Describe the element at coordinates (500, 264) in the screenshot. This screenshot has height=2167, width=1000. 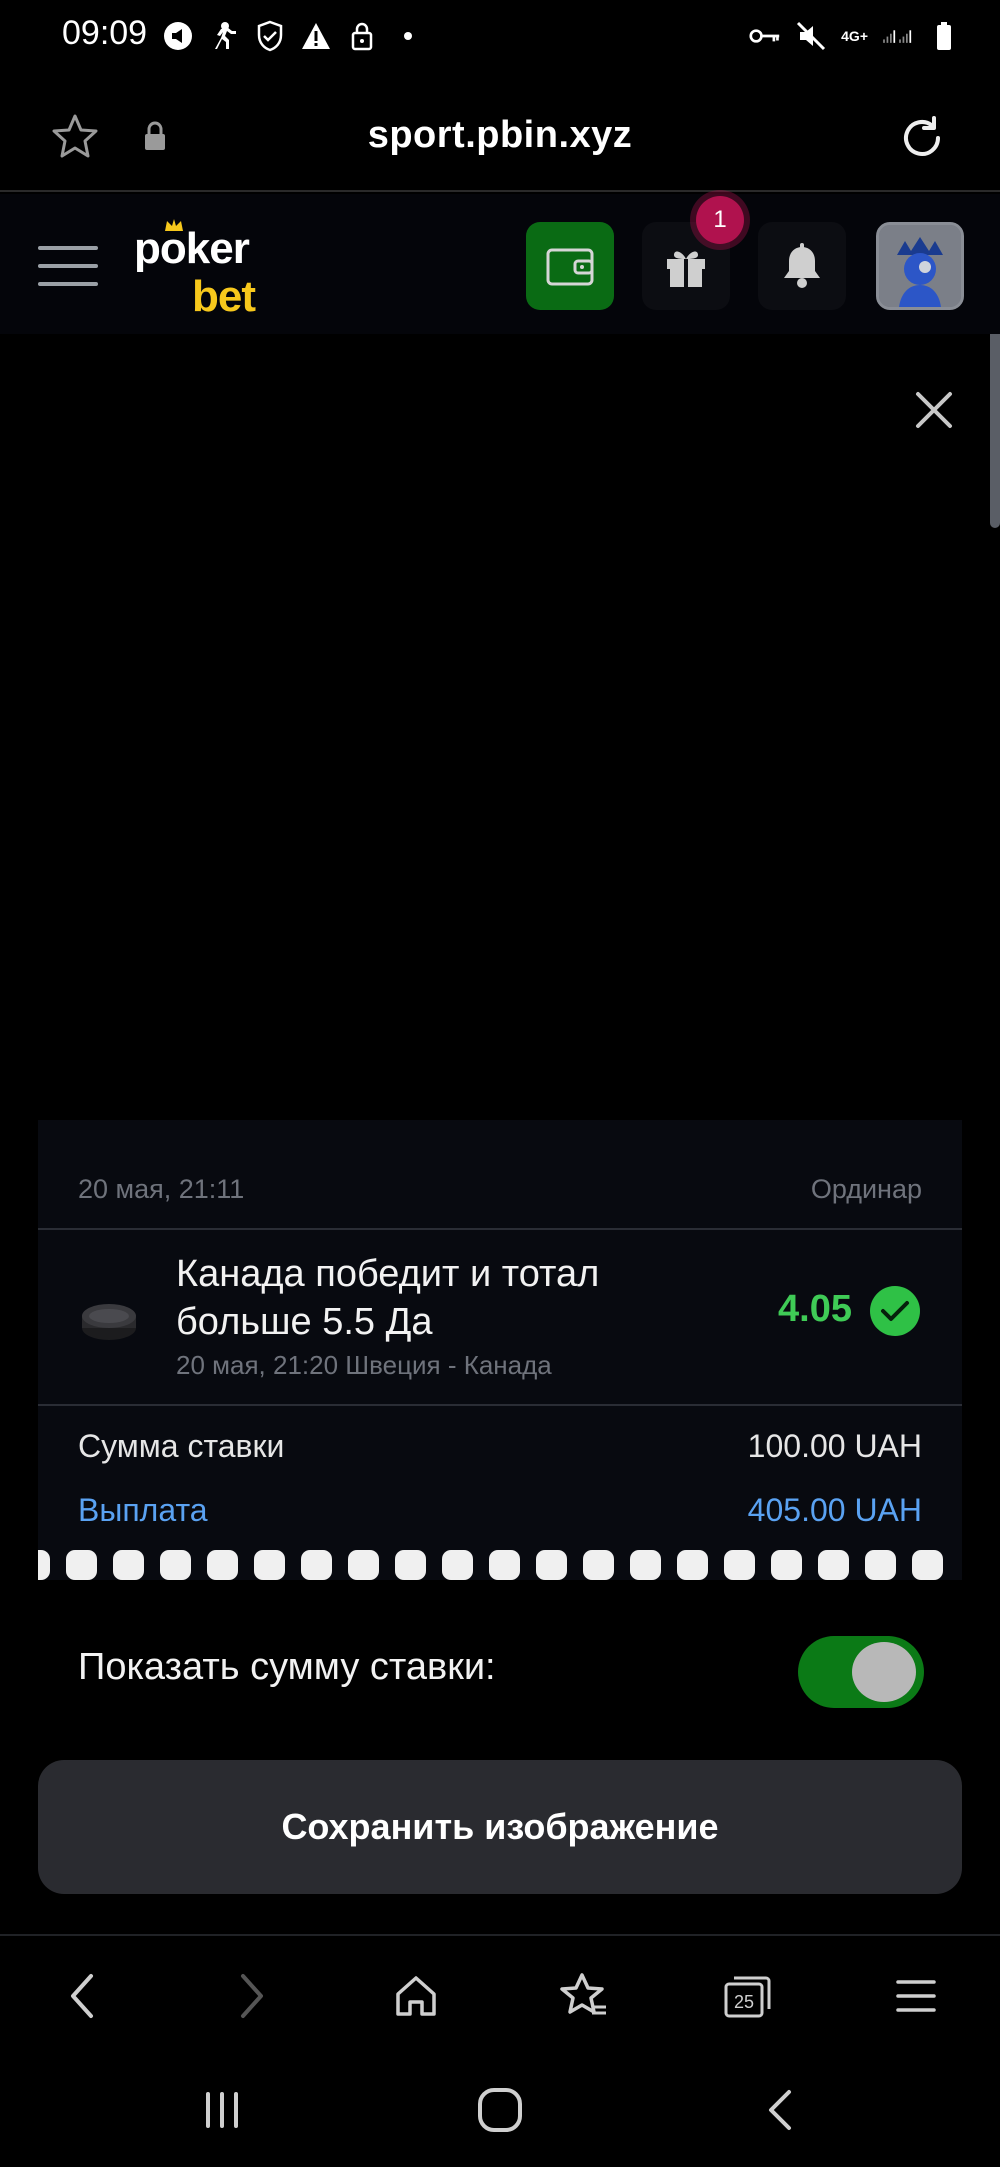
I see `site-header: po ker bet 1` at that location.